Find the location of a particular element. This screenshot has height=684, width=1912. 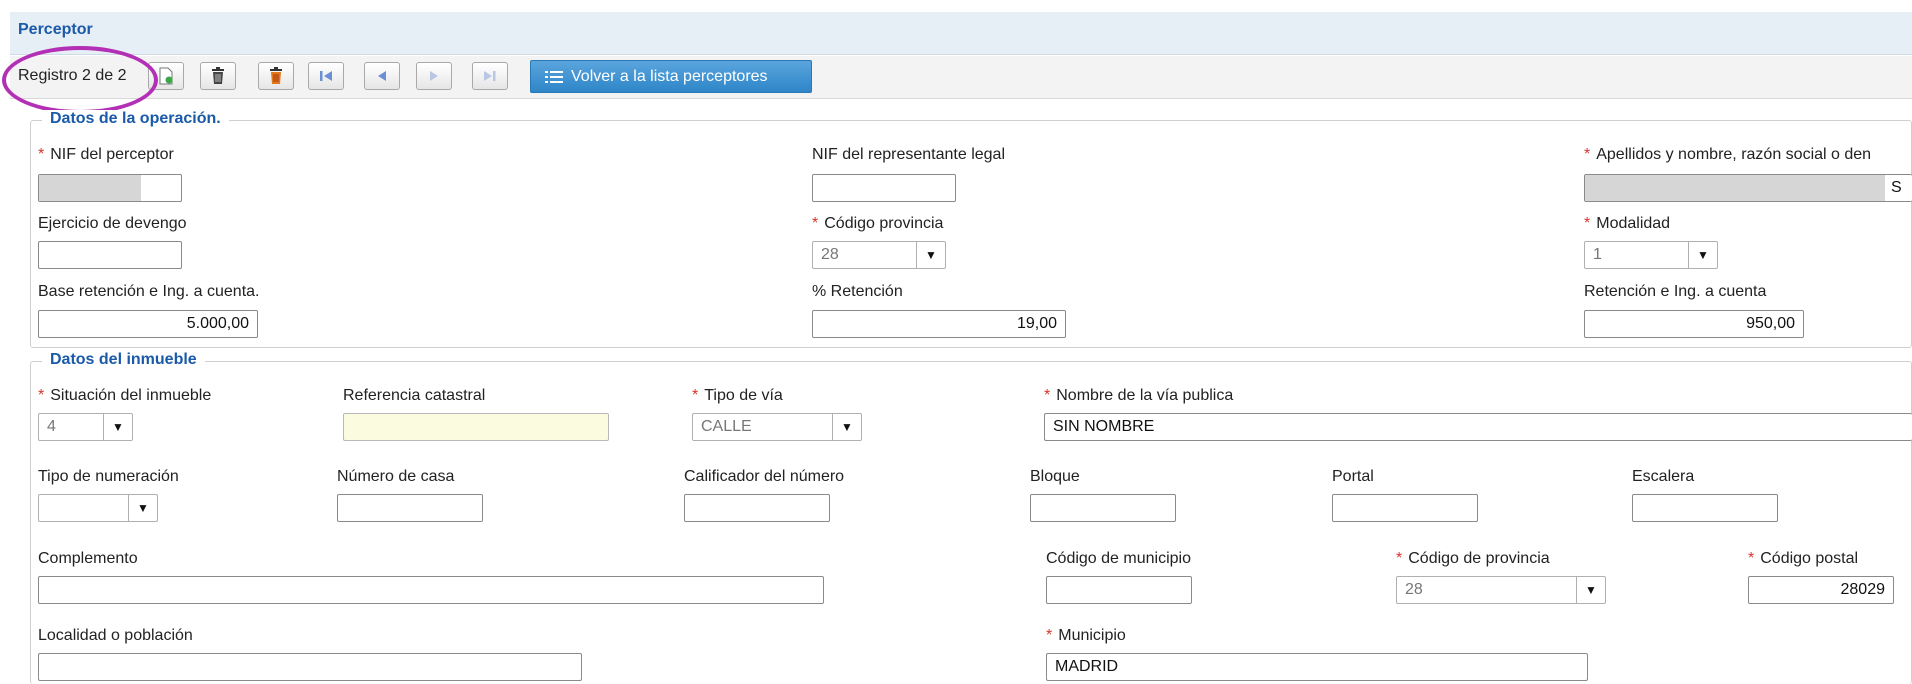

trash-icon is located at coordinates (218, 75).